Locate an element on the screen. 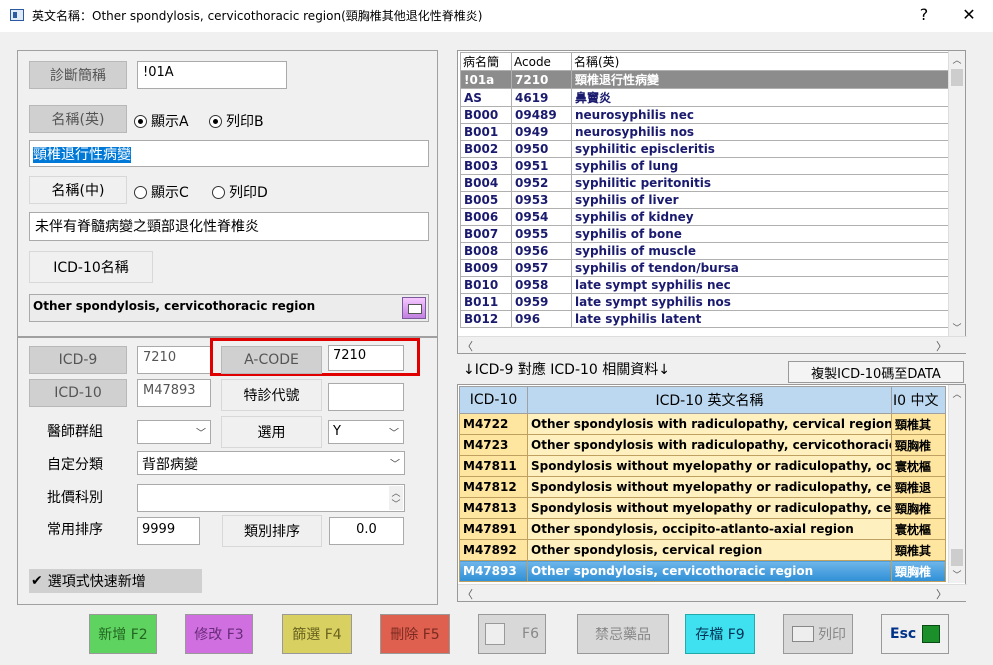  applicable-select: Y ﹀ is located at coordinates (366, 432).